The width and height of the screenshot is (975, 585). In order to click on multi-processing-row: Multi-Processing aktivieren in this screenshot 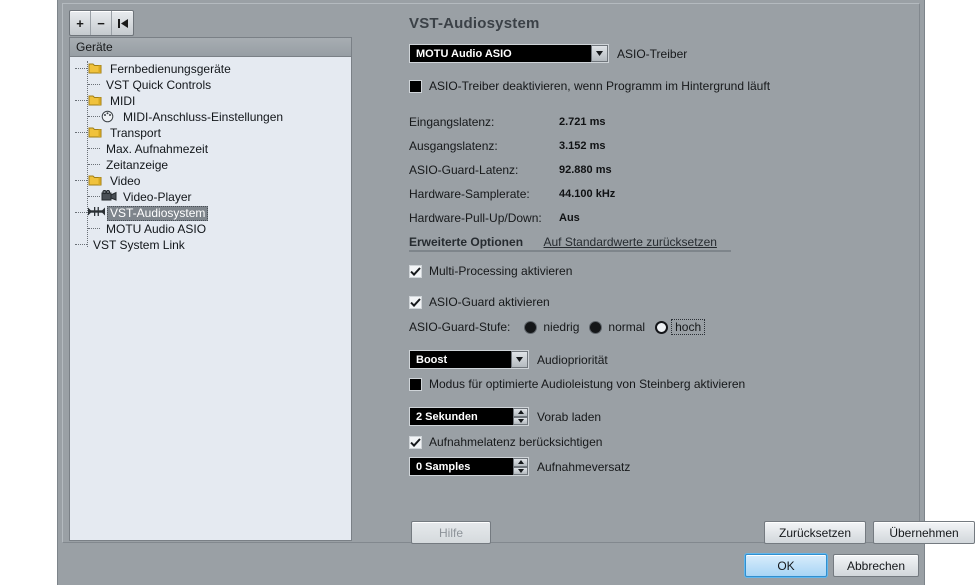, I will do `click(490, 271)`.